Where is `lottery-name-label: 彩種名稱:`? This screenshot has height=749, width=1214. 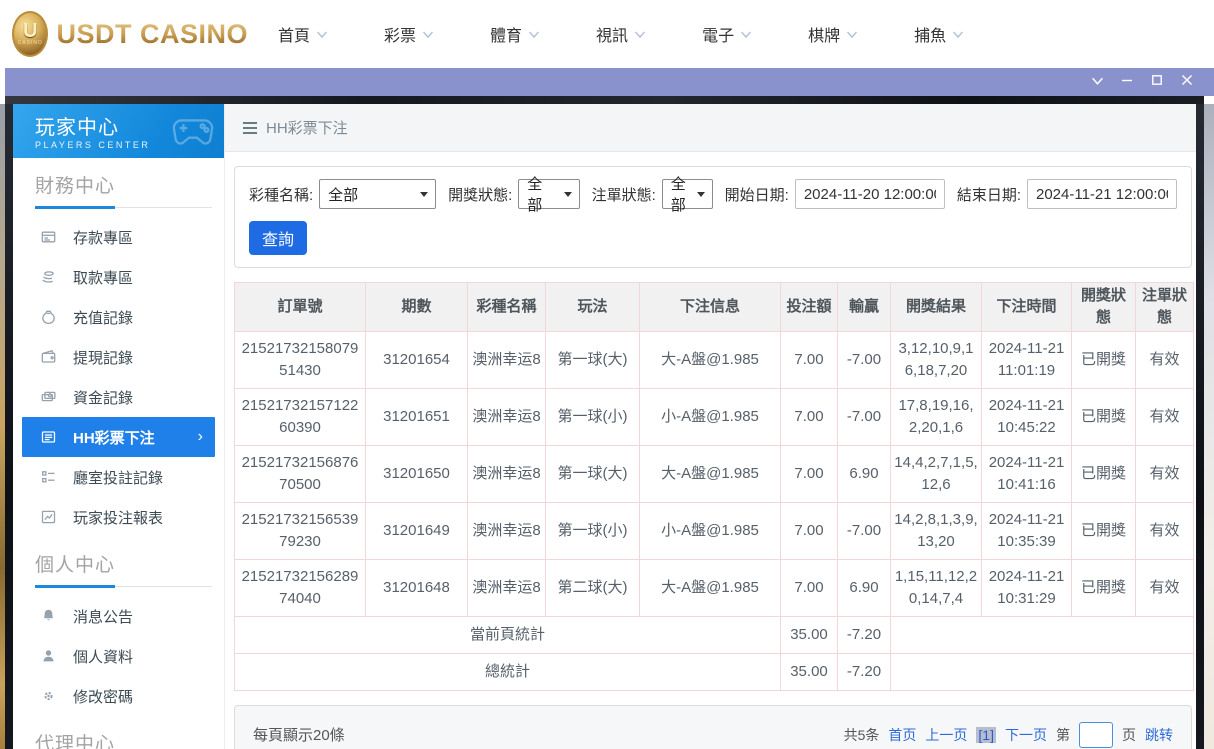
lottery-name-label: 彩種名稱: is located at coordinates (281, 195).